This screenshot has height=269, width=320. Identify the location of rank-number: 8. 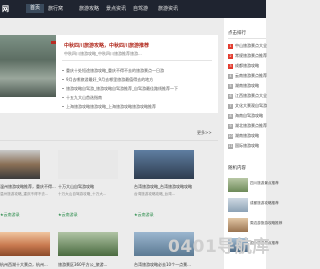
(230, 116).